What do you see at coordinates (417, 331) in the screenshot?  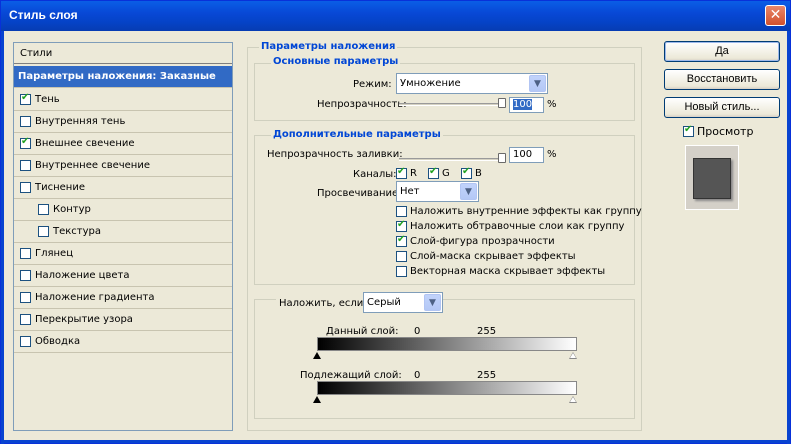 I see `this-layer-min: 0` at bounding box center [417, 331].